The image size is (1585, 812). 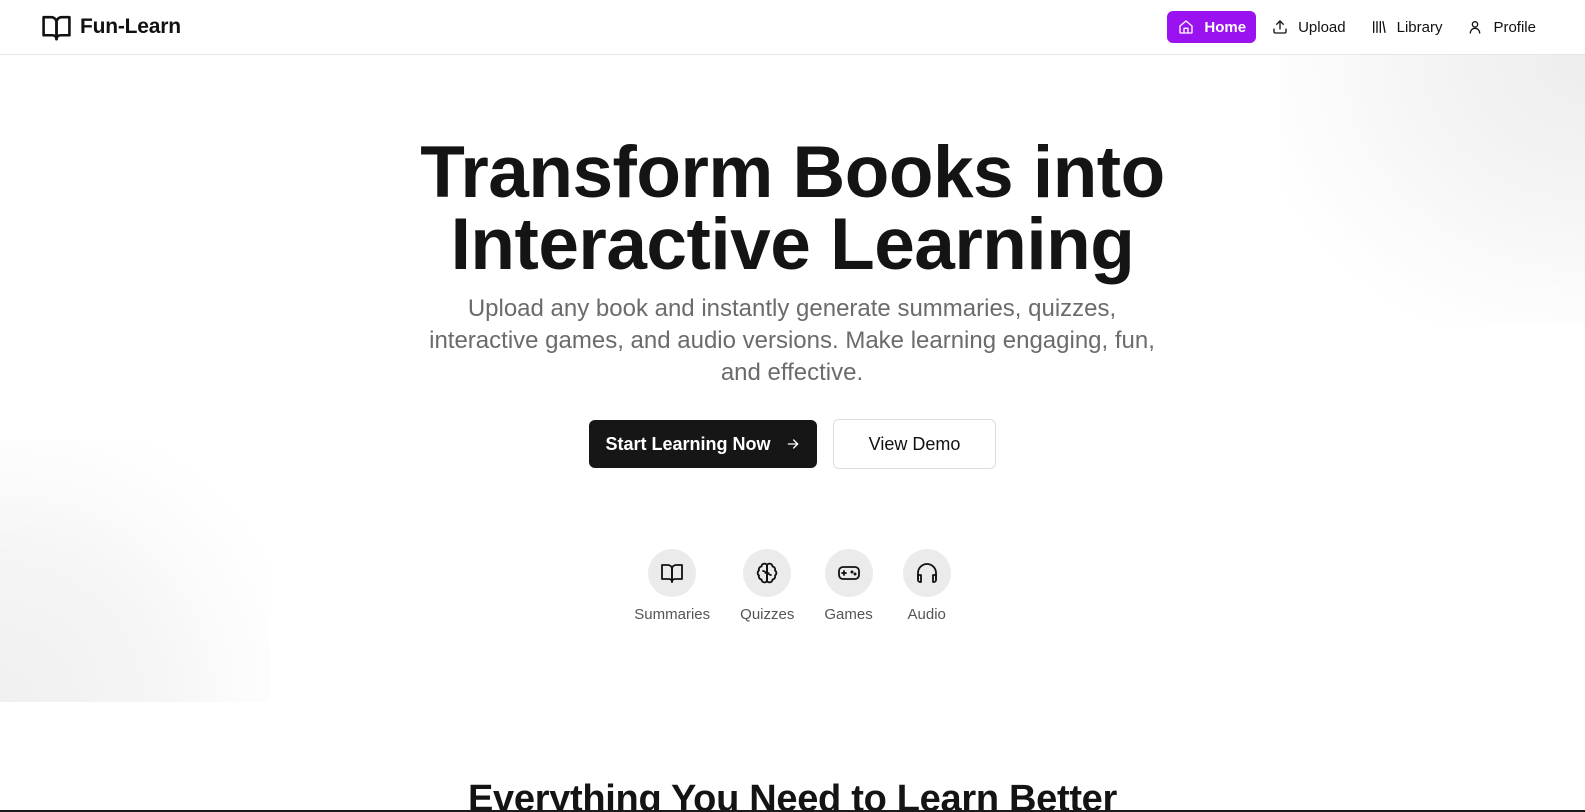 I want to click on nav-item-profile: Profile, so click(x=1501, y=27).